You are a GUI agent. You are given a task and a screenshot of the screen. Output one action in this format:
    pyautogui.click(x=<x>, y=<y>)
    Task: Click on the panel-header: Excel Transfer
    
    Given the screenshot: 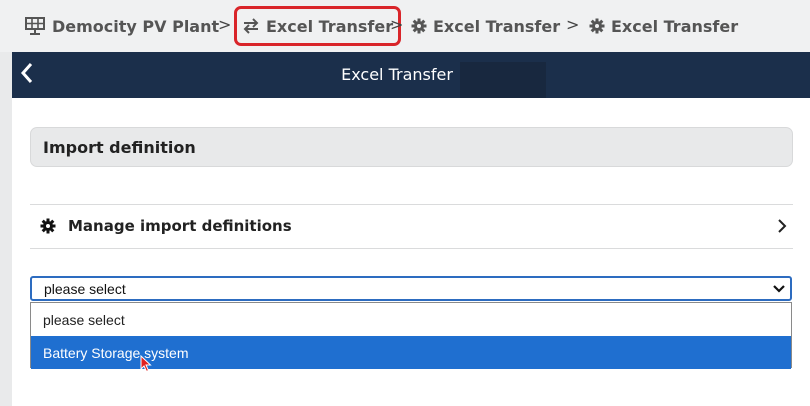 What is the action you would take?
    pyautogui.click(x=411, y=75)
    